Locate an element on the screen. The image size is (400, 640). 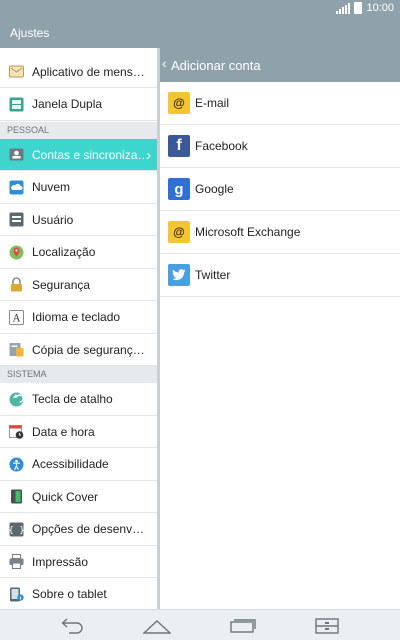
location-icon is located at coordinates (16, 252).